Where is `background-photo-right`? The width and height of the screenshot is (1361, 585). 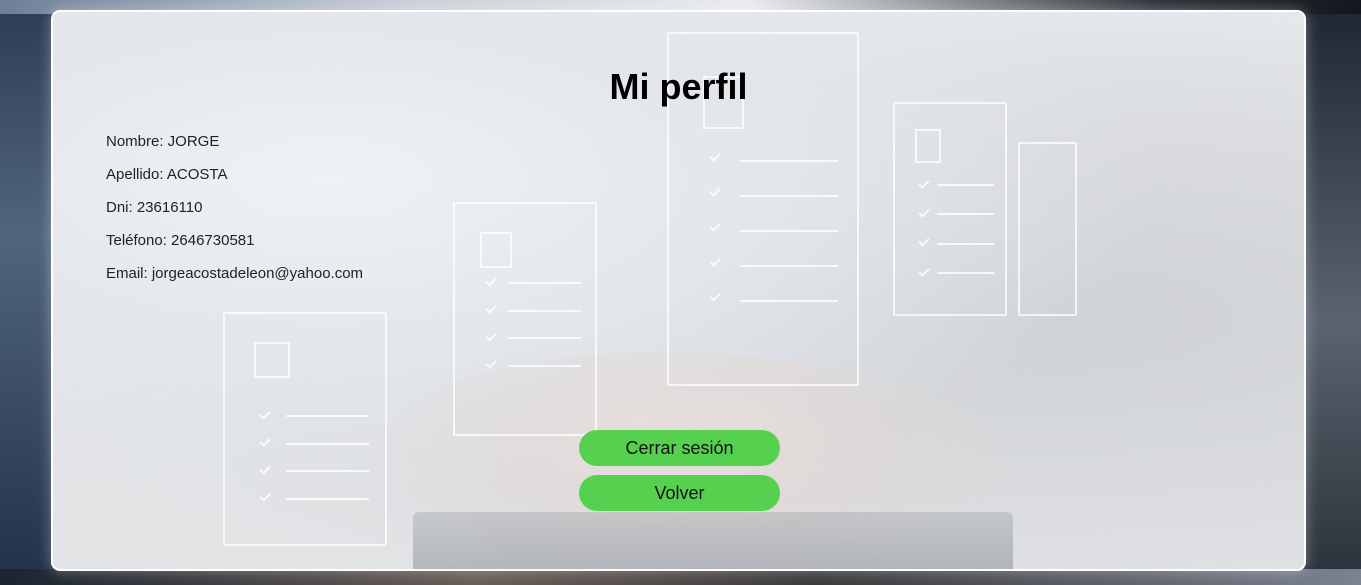 background-photo-right is located at coordinates (1331, 292).